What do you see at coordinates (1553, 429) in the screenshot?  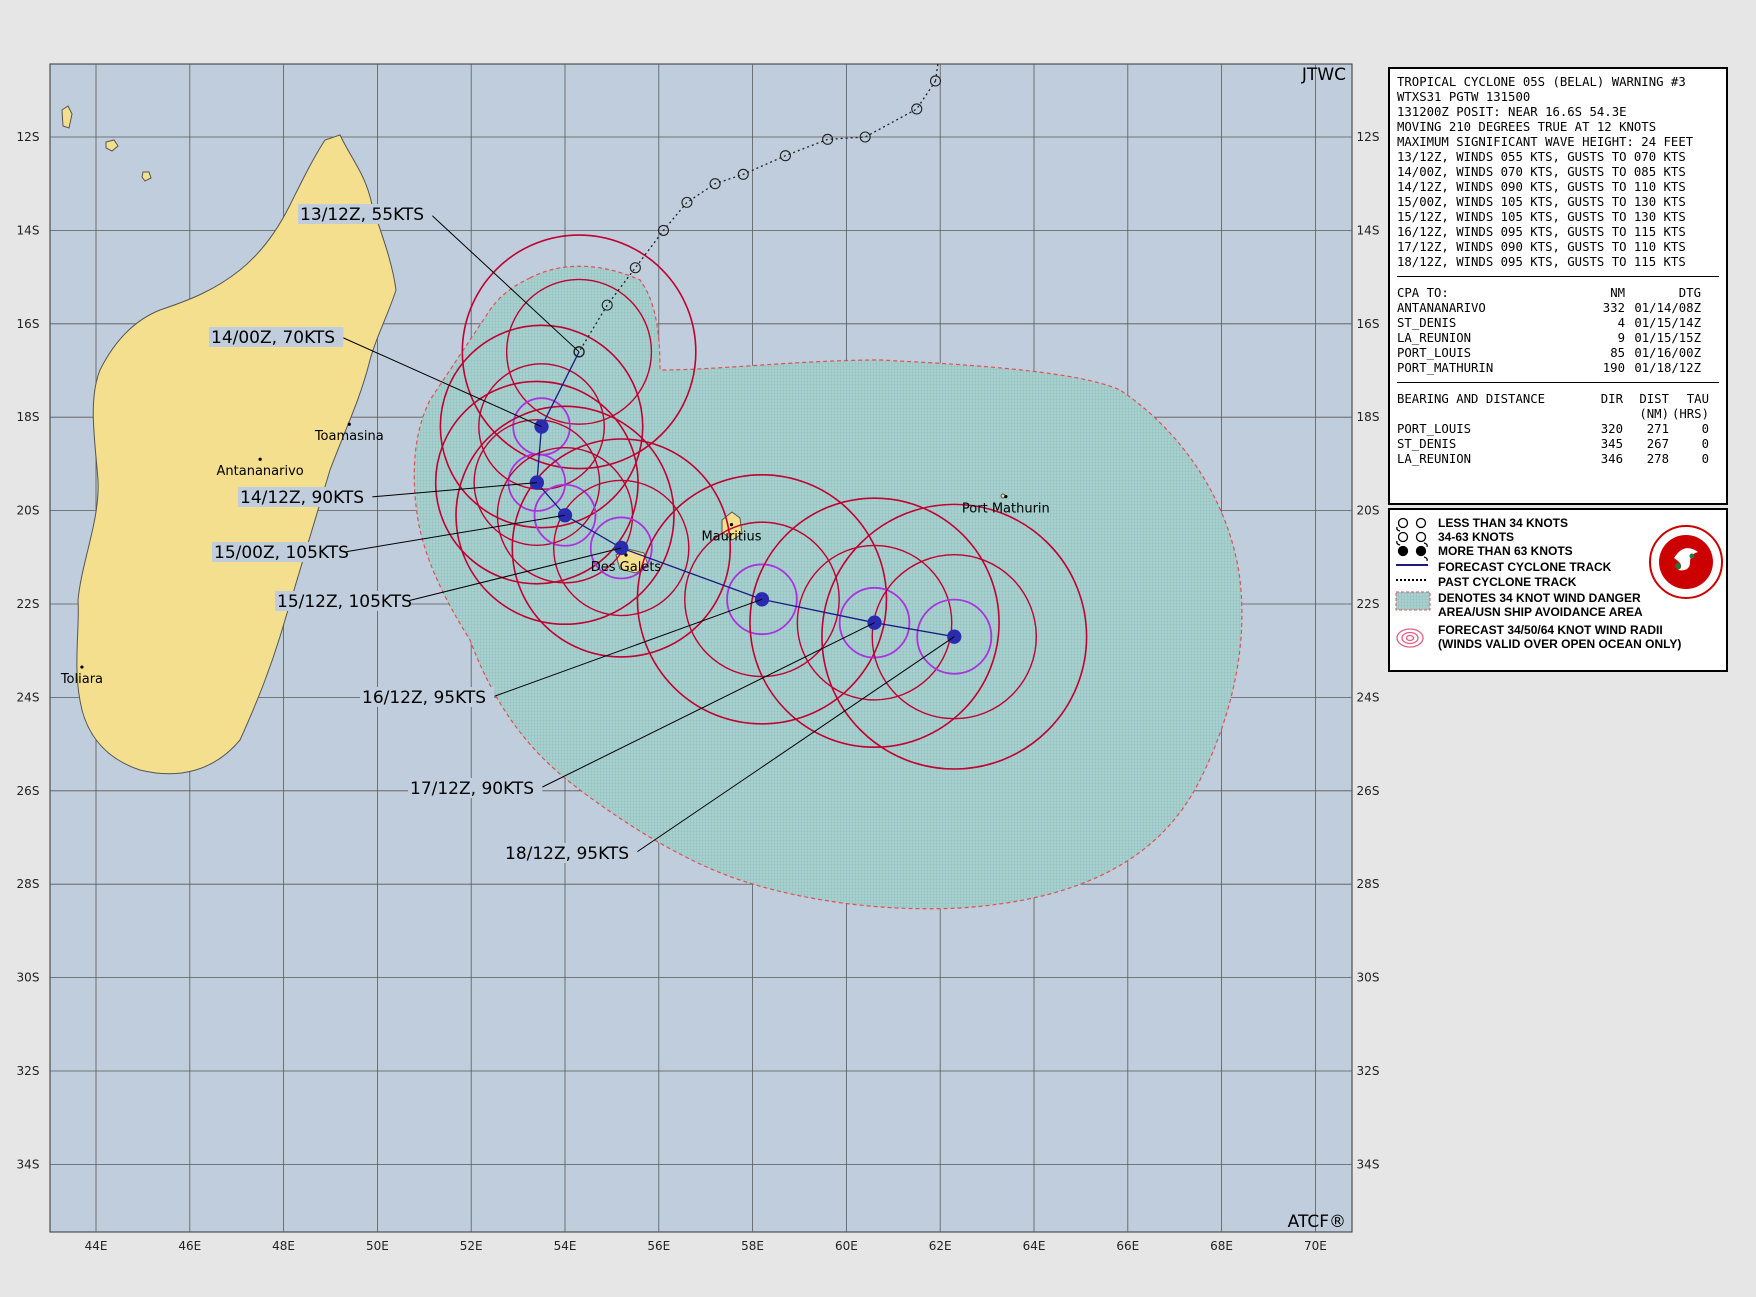 I see `bearing-row: PORT_LOUIS 320 271 0` at bounding box center [1553, 429].